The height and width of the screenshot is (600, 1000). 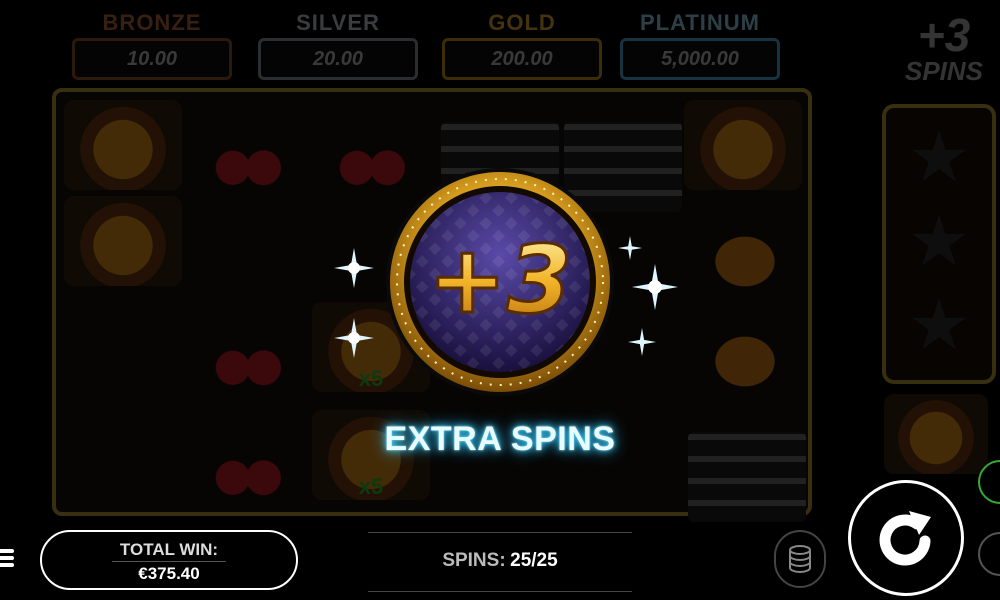 I want to click on jackpot-name: SILVER, so click(x=338, y=22).